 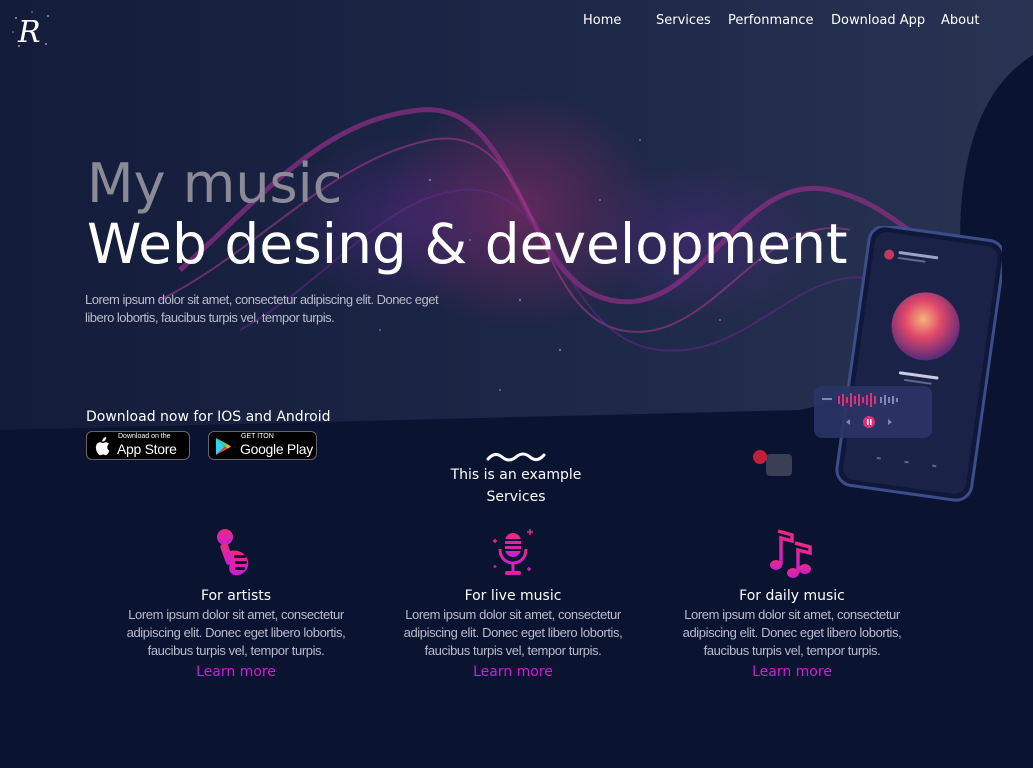 I want to click on app-store-big-text: App Store, so click(x=147, y=449).